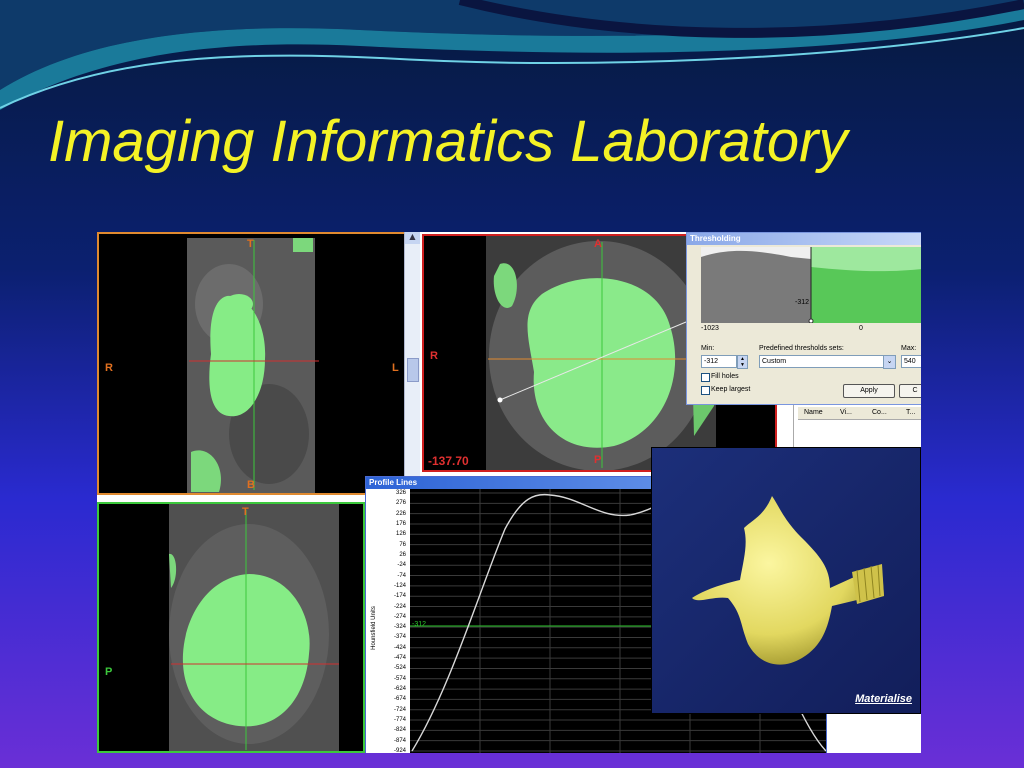  What do you see at coordinates (250, 244) in the screenshot?
I see `coronal-top-label: T` at bounding box center [250, 244].